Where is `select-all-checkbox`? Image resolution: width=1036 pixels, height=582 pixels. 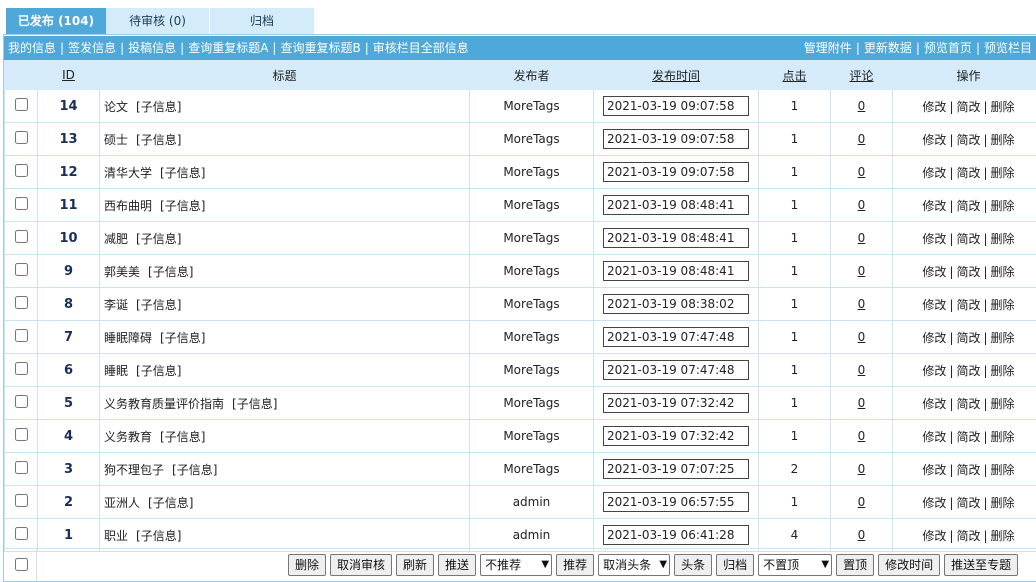 select-all-checkbox is located at coordinates (21, 564).